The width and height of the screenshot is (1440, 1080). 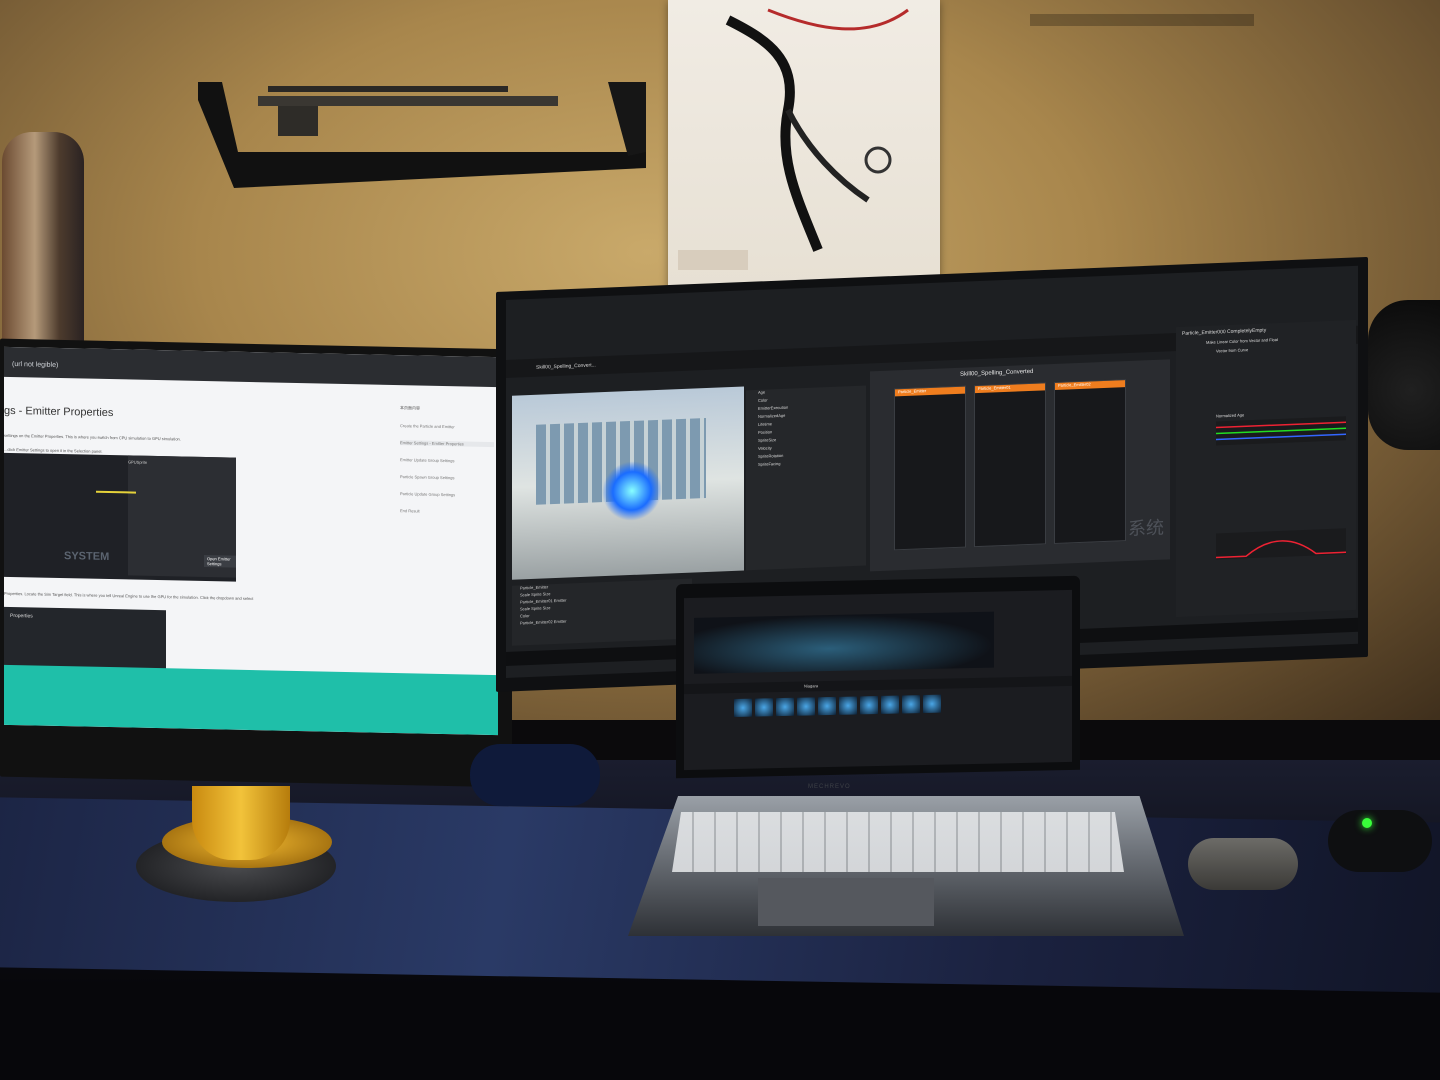 I want to click on laptop-toolbar: Niagara, so click(x=878, y=685).